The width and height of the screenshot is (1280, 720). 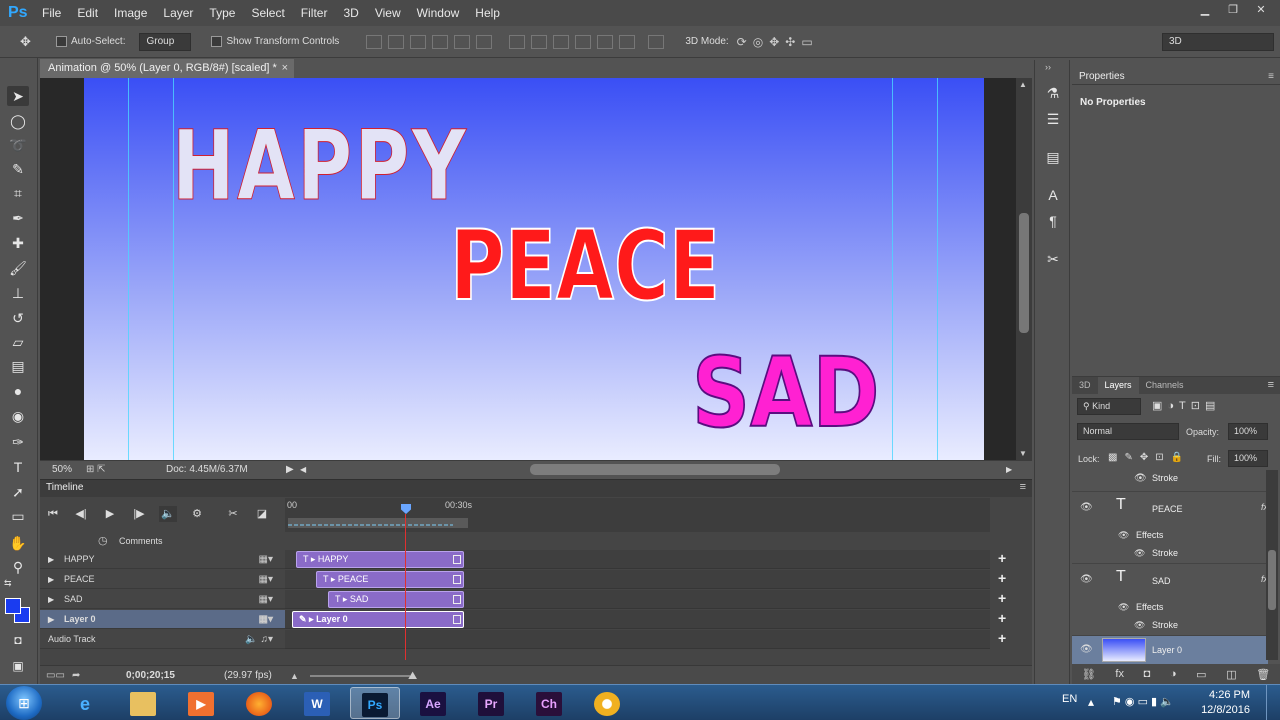 I want to click on convert-frame-icon: ▭▭, so click(x=55, y=676).